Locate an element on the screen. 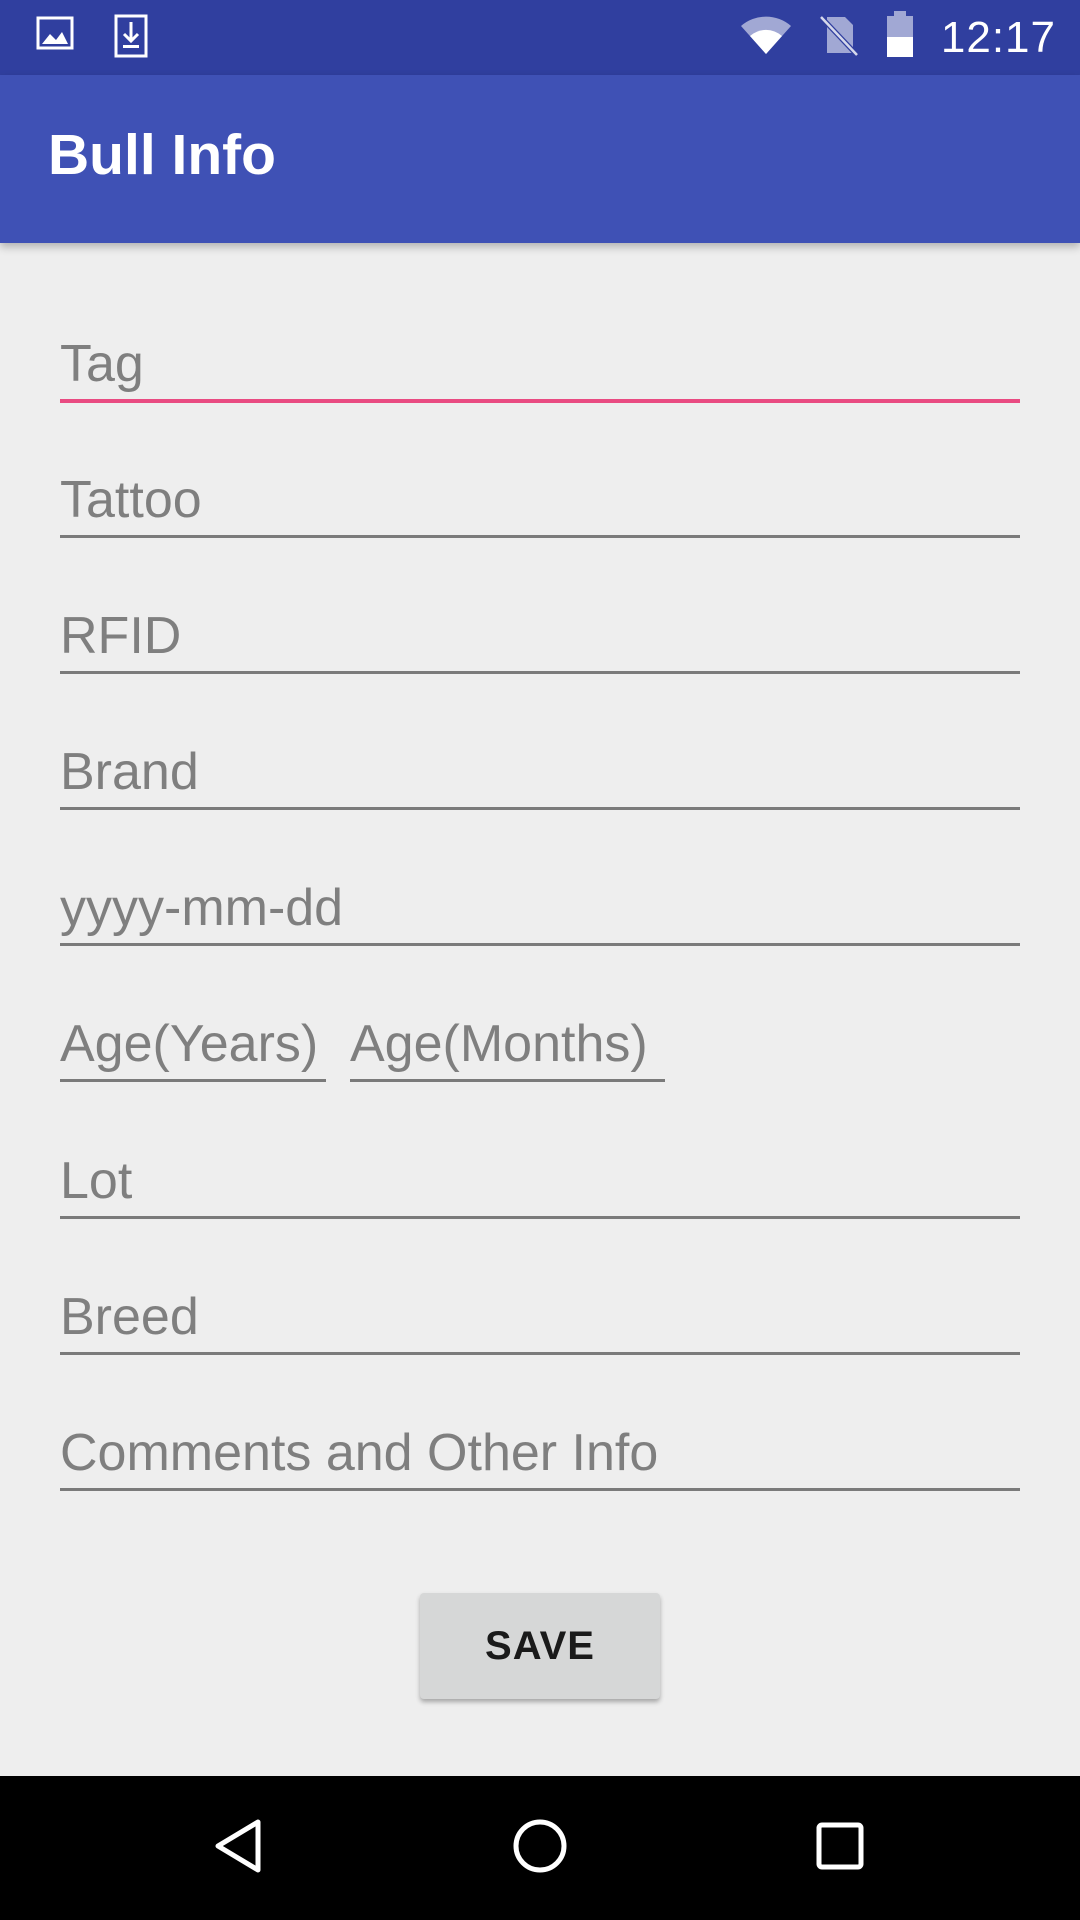 This screenshot has height=1920, width=1080. age-years-field is located at coordinates (193, 1042).